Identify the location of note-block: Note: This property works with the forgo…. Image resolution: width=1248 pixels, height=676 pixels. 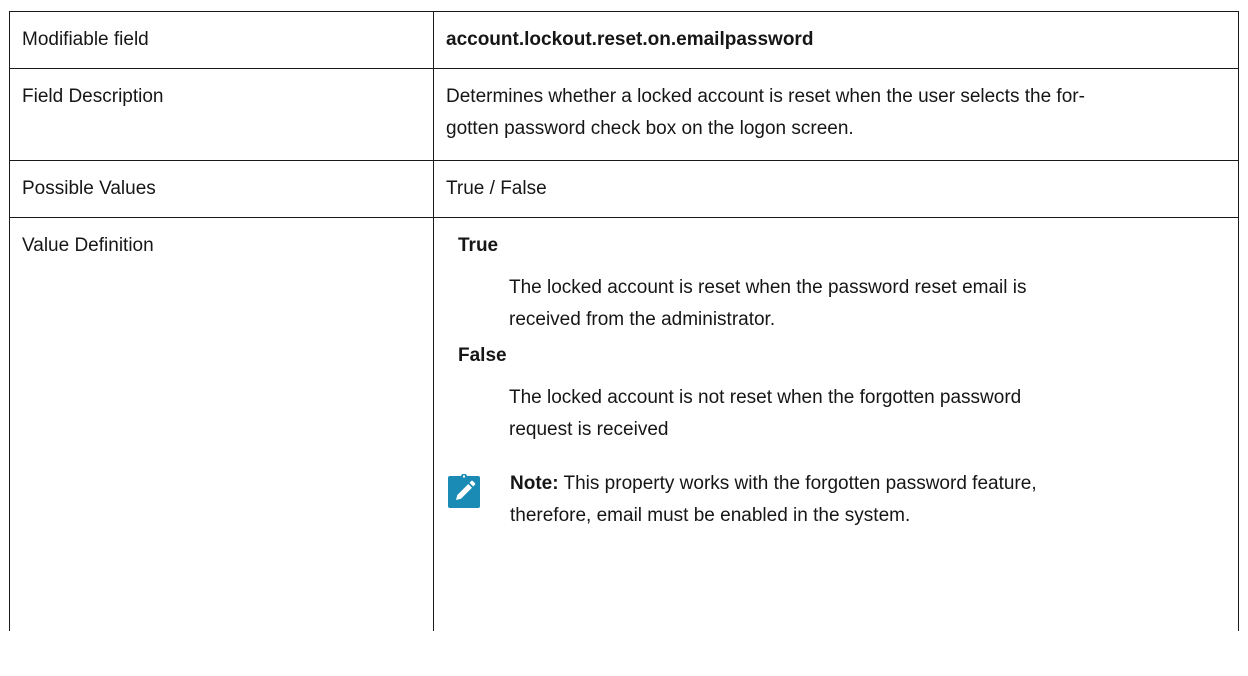
(836, 500).